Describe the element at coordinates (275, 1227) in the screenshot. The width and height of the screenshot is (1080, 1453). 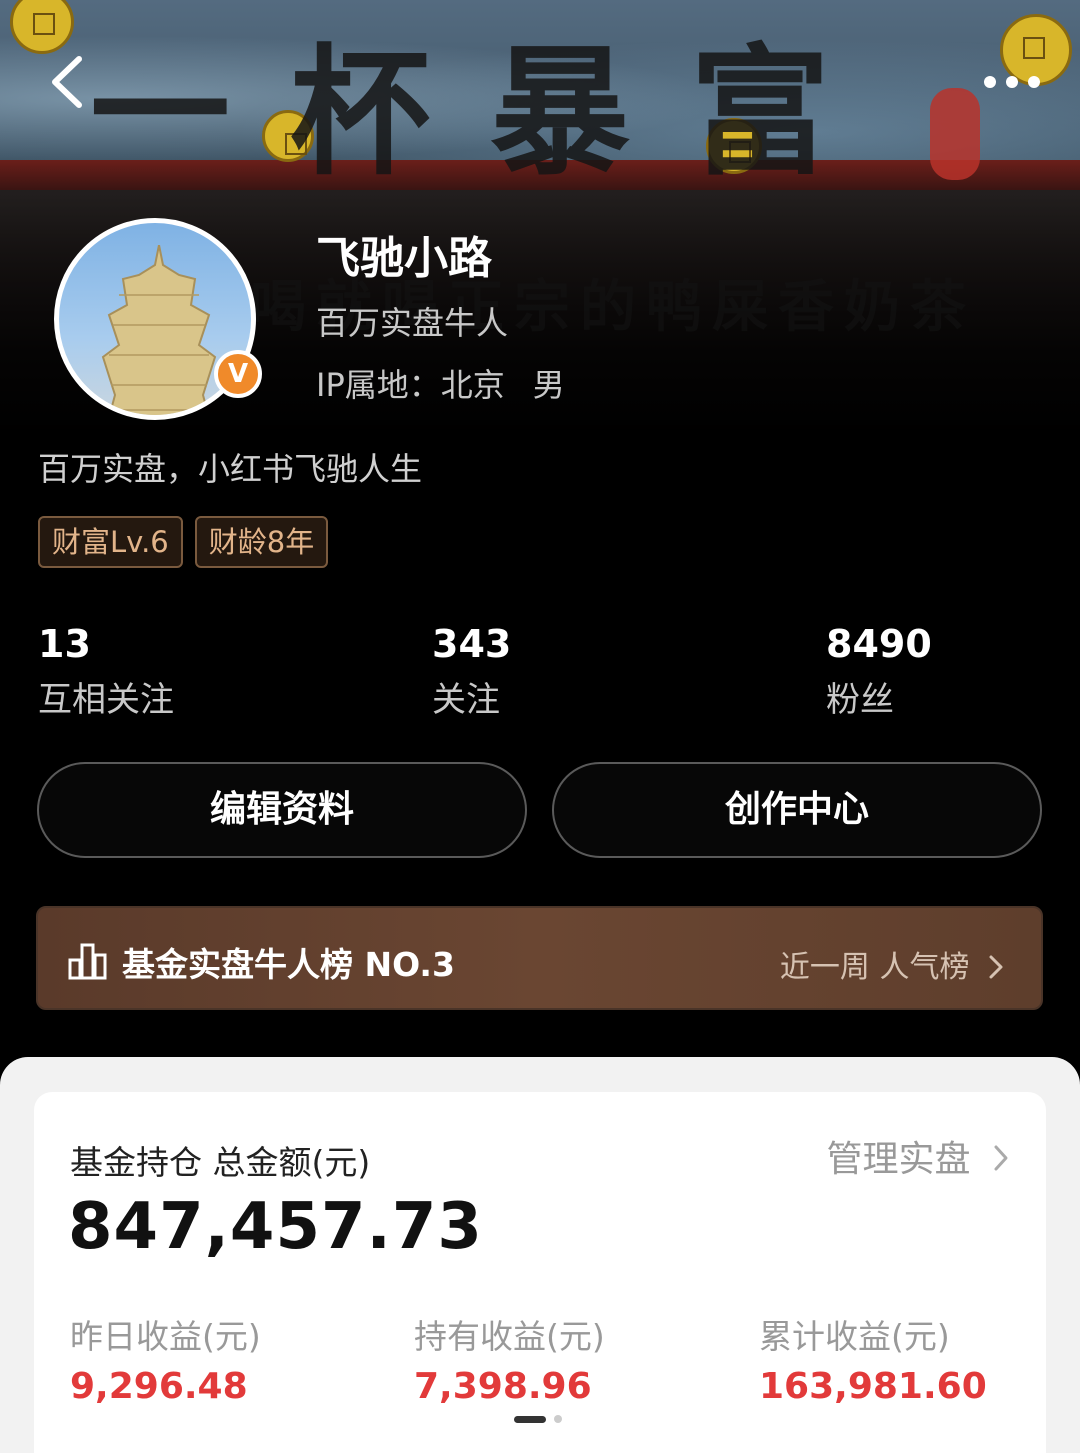
I see `holdings-total-amount: 847,457.73` at that location.